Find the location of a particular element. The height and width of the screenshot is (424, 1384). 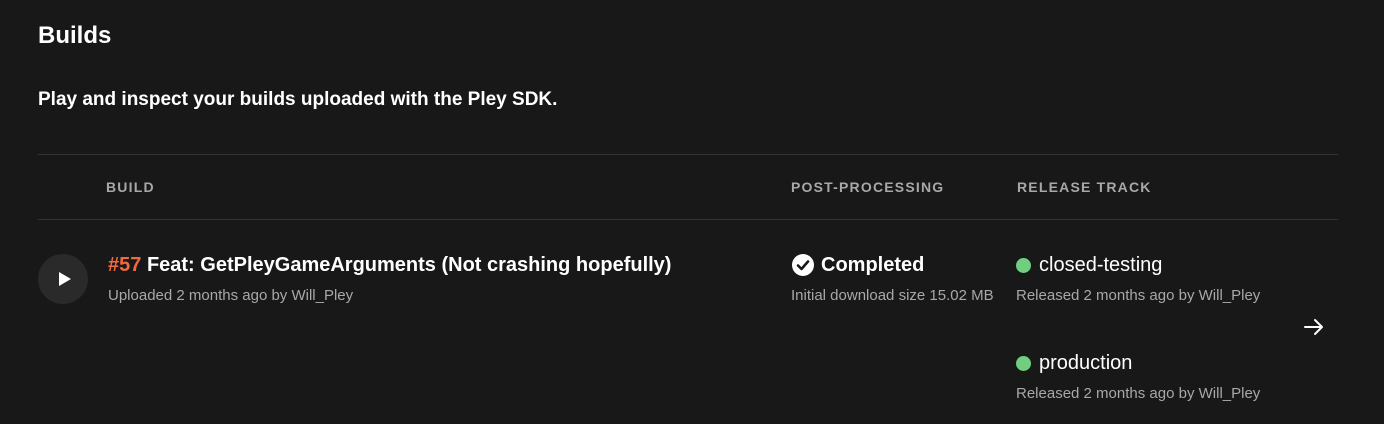

column-header-release-track: RELEASE TRACK is located at coordinates (1084, 187).